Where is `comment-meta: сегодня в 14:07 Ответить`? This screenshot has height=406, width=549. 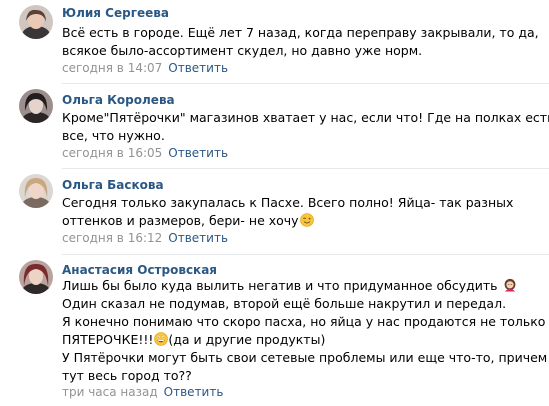
comment-meta: сегодня в 14:07 Ответить is located at coordinates (145, 68).